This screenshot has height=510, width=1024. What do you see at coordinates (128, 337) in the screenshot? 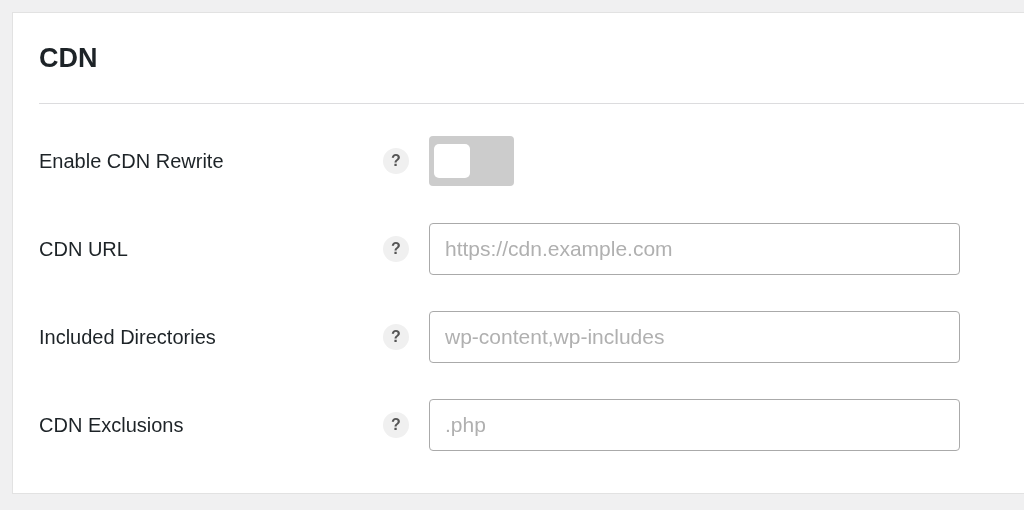
I see `setting-label: Included Directories` at bounding box center [128, 337].